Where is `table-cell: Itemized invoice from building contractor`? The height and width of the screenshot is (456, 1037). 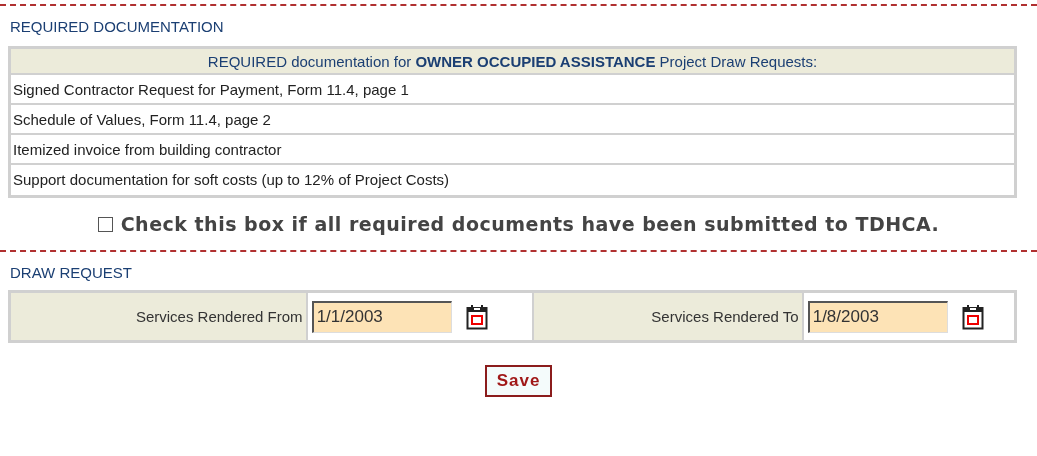
table-cell: Itemized invoice from building contractor is located at coordinates (512, 150).